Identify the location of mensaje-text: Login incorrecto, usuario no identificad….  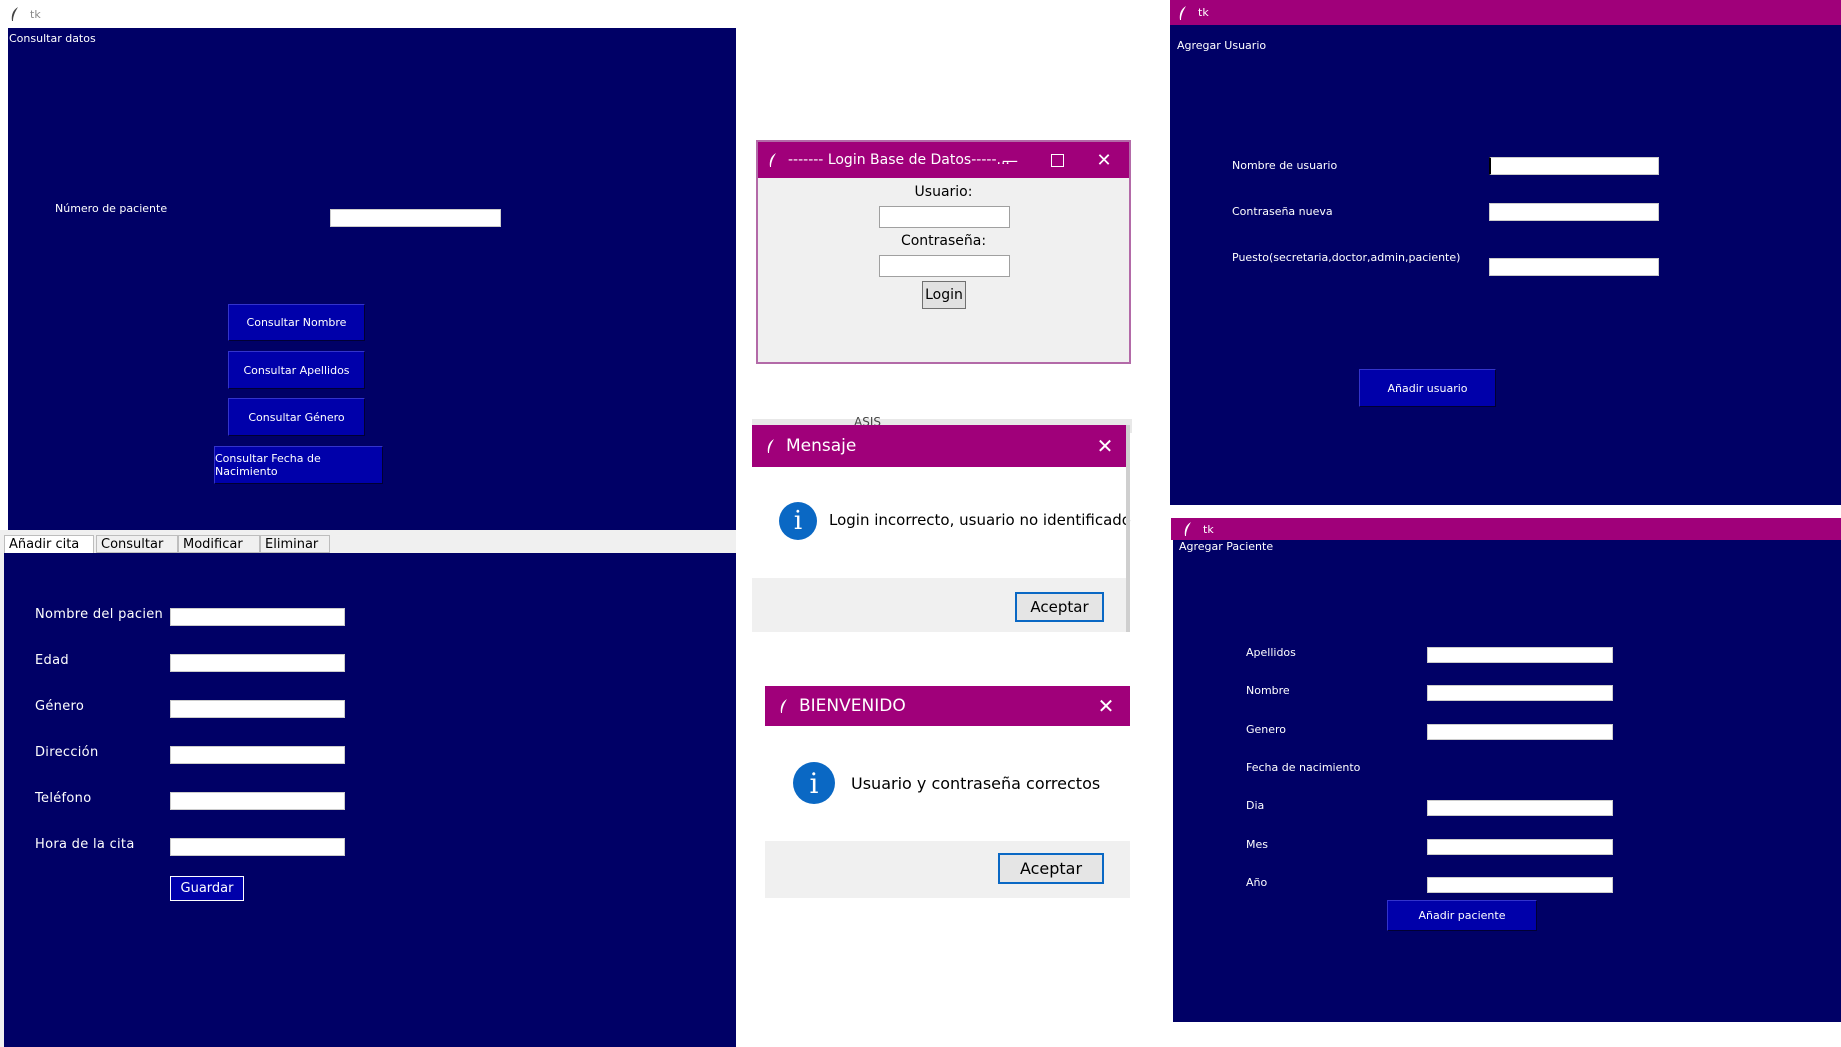
(980, 520).